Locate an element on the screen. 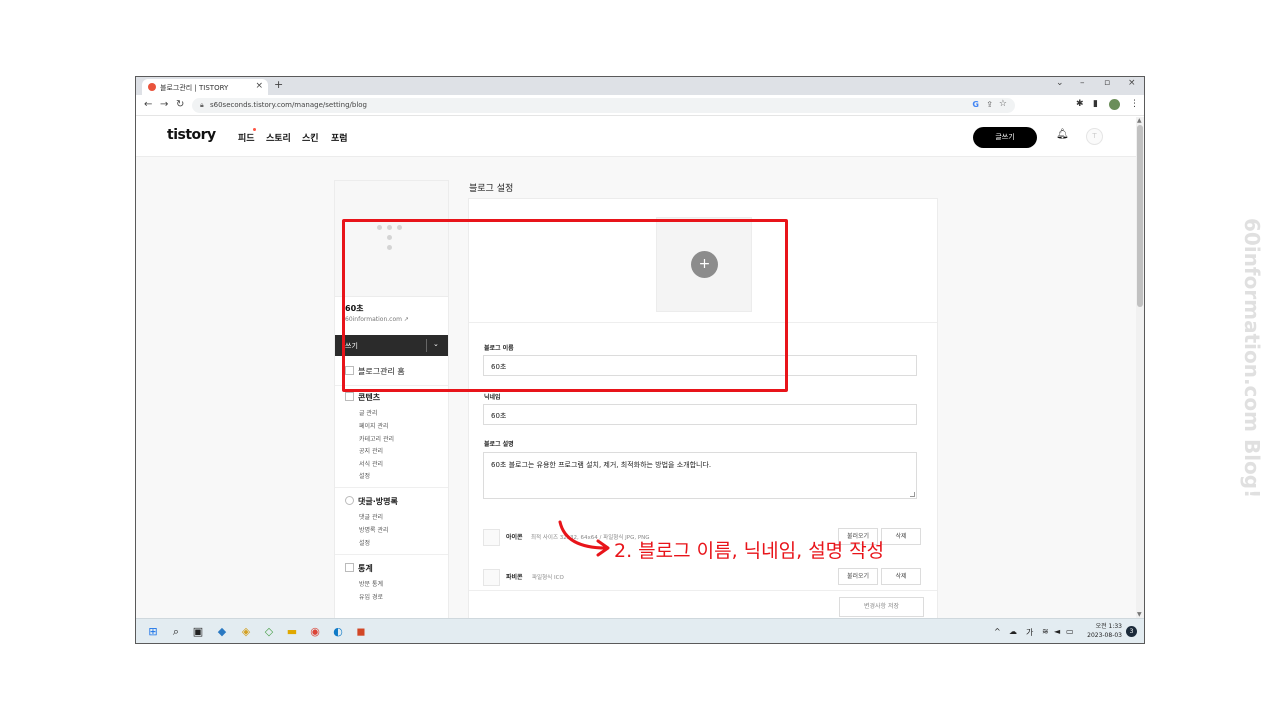 Image resolution: width=1280 pixels, height=720 pixels. volume-icon: ◄ is located at coordinates (1057, 631).